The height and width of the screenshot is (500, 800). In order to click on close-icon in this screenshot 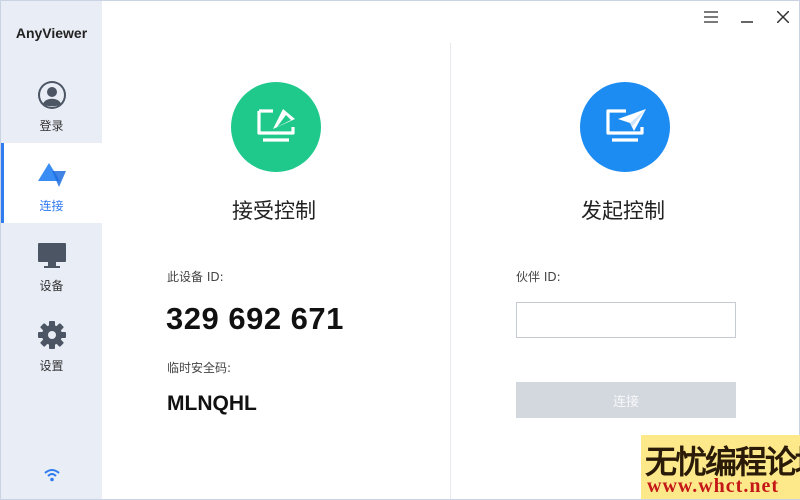, I will do `click(783, 17)`.